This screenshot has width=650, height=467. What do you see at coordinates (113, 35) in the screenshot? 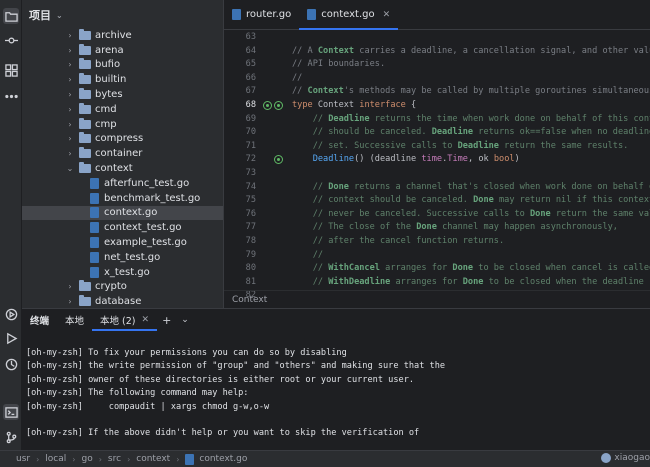
I see `tree-item-label: archive` at bounding box center [113, 35].